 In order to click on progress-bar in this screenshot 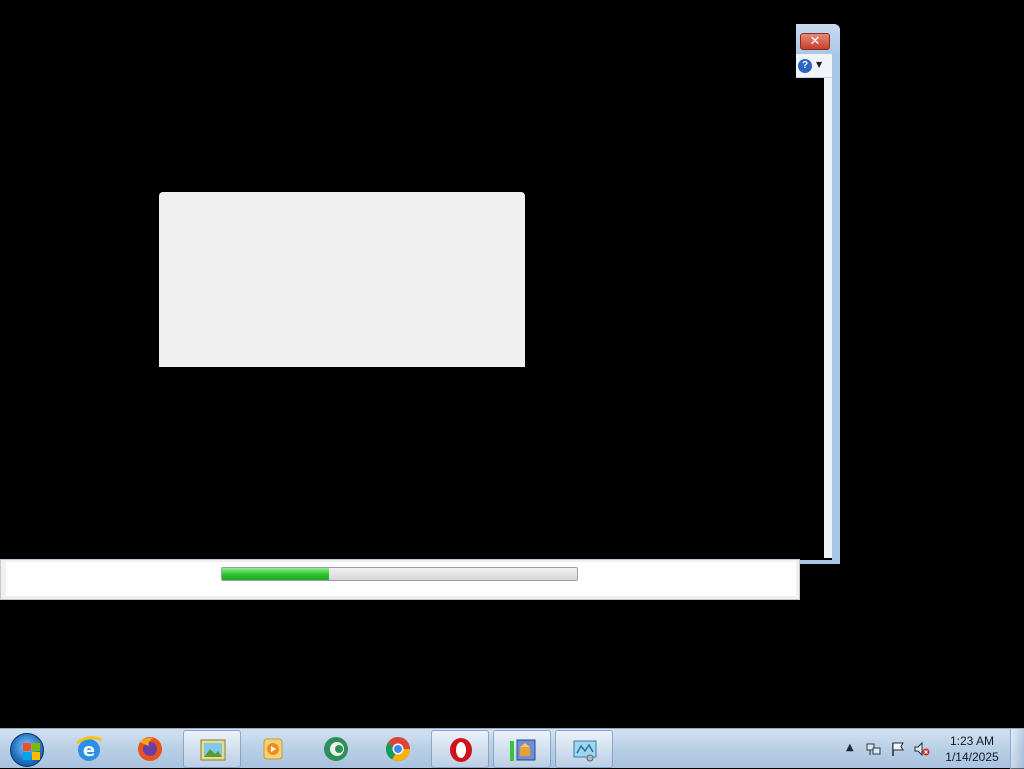, I will do `click(399, 574)`.